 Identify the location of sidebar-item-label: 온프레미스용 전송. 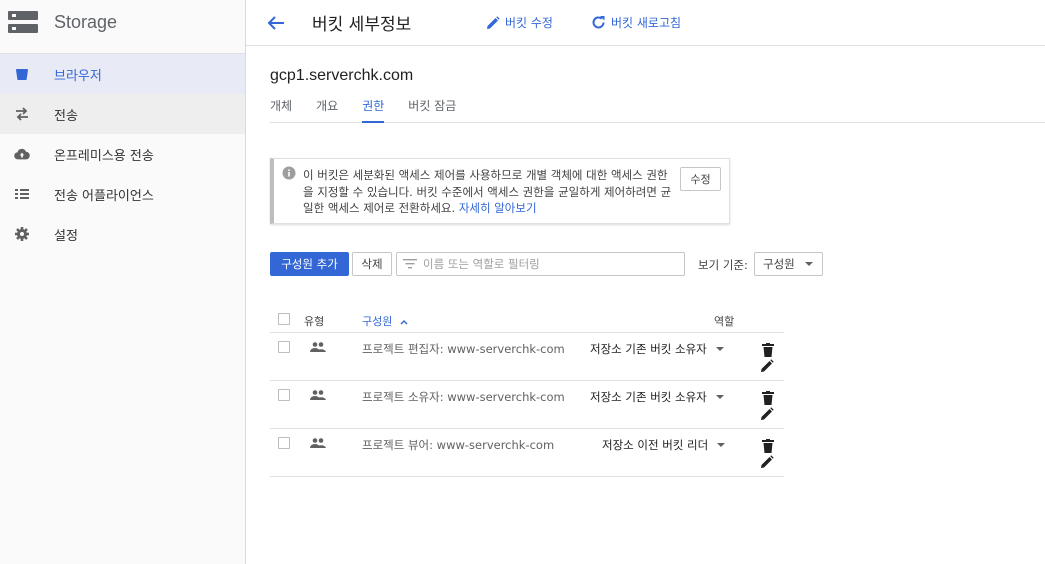
(104, 156).